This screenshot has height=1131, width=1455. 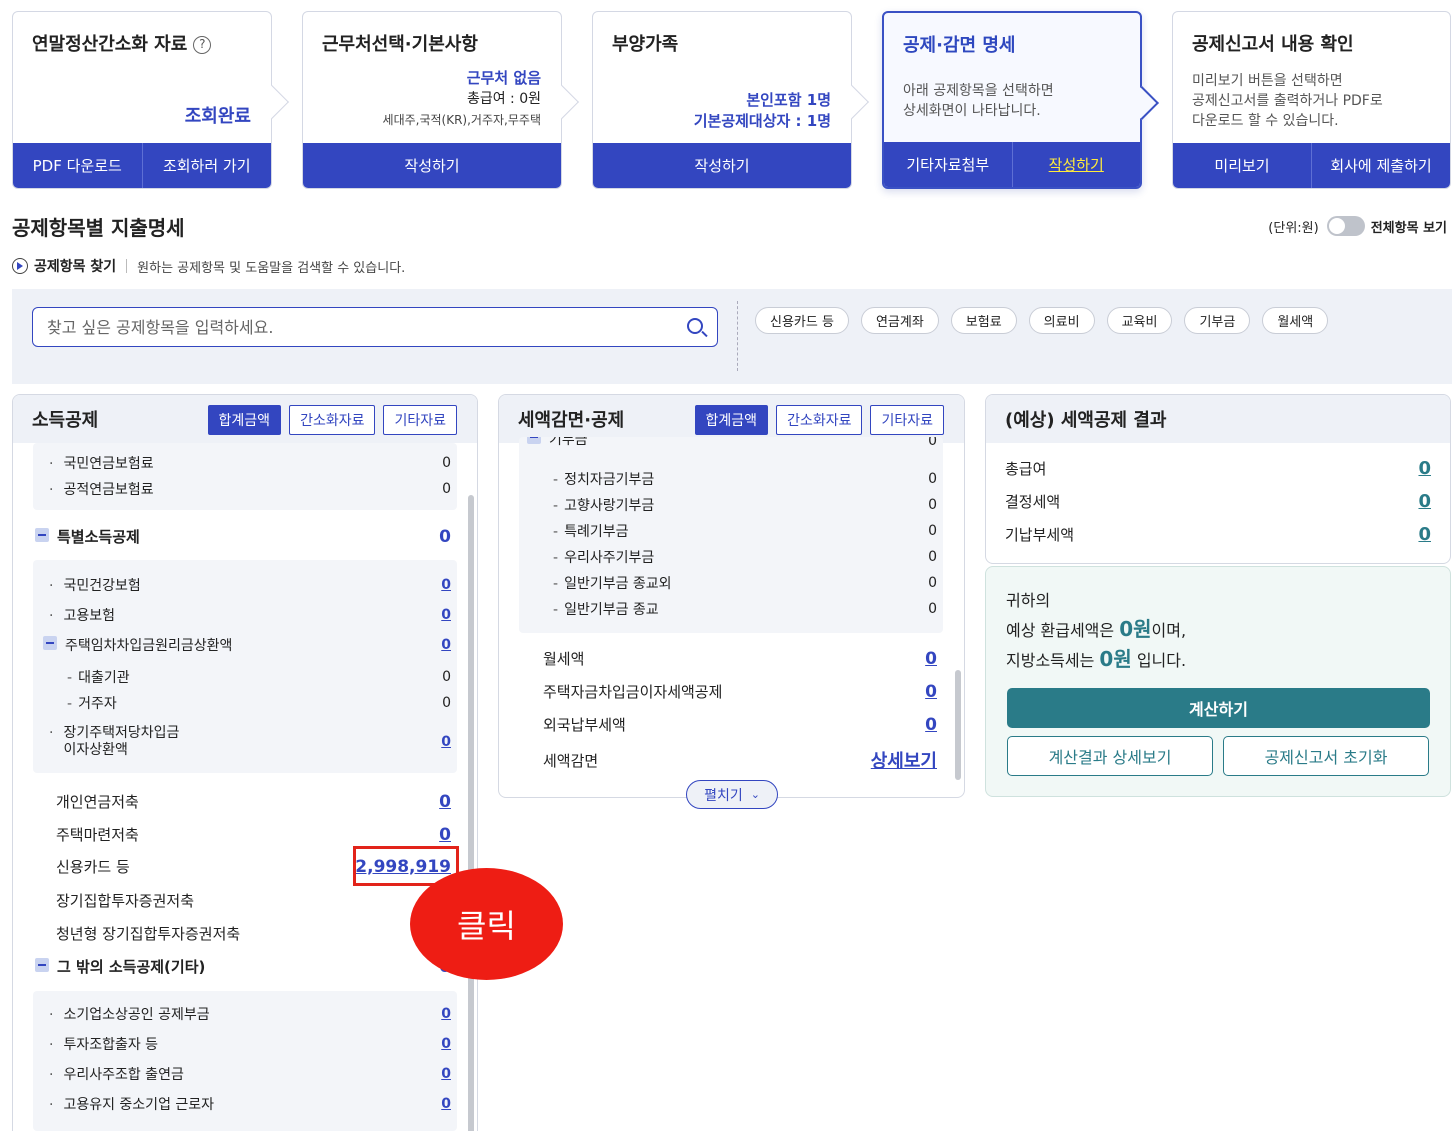 I want to click on dependents-count: 본인포함 1명, so click(x=788, y=100).